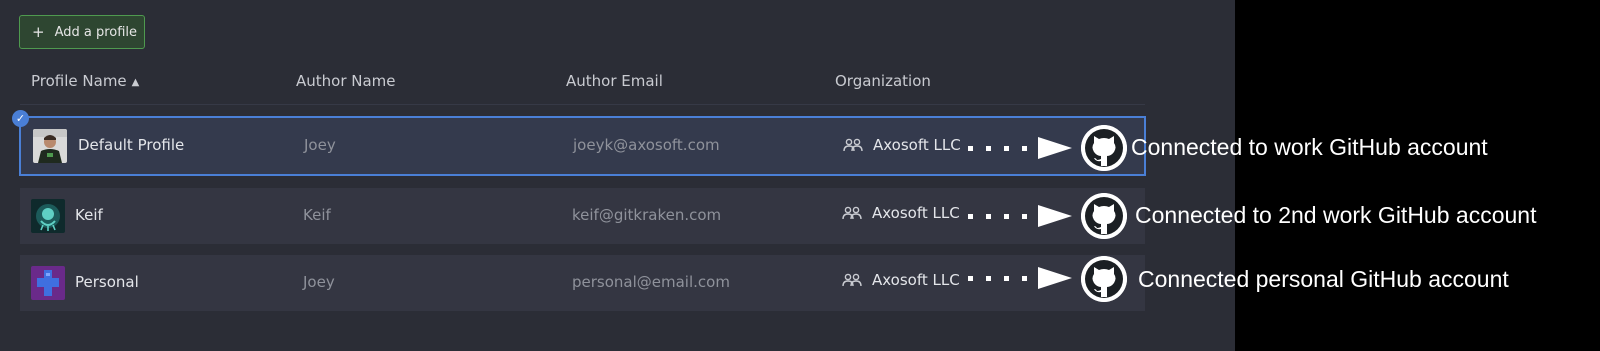  What do you see at coordinates (317, 215) in the screenshot?
I see `author-name: Keif` at bounding box center [317, 215].